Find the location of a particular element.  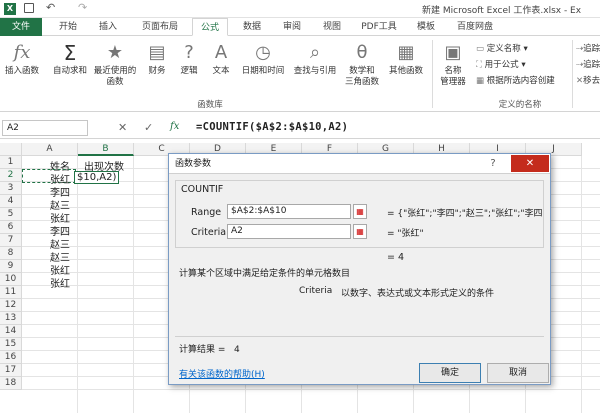

close-button: ✕ is located at coordinates (530, 163).